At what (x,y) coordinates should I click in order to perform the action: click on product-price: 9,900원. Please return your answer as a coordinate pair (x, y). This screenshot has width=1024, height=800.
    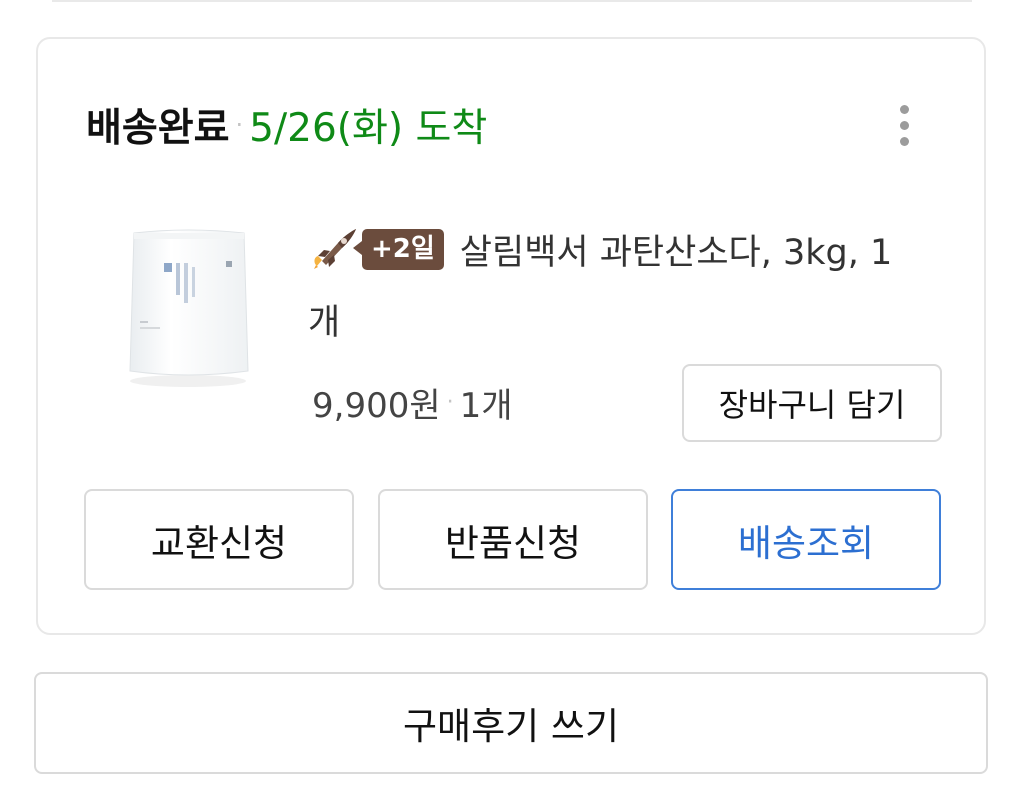
    Looking at the image, I should click on (376, 405).